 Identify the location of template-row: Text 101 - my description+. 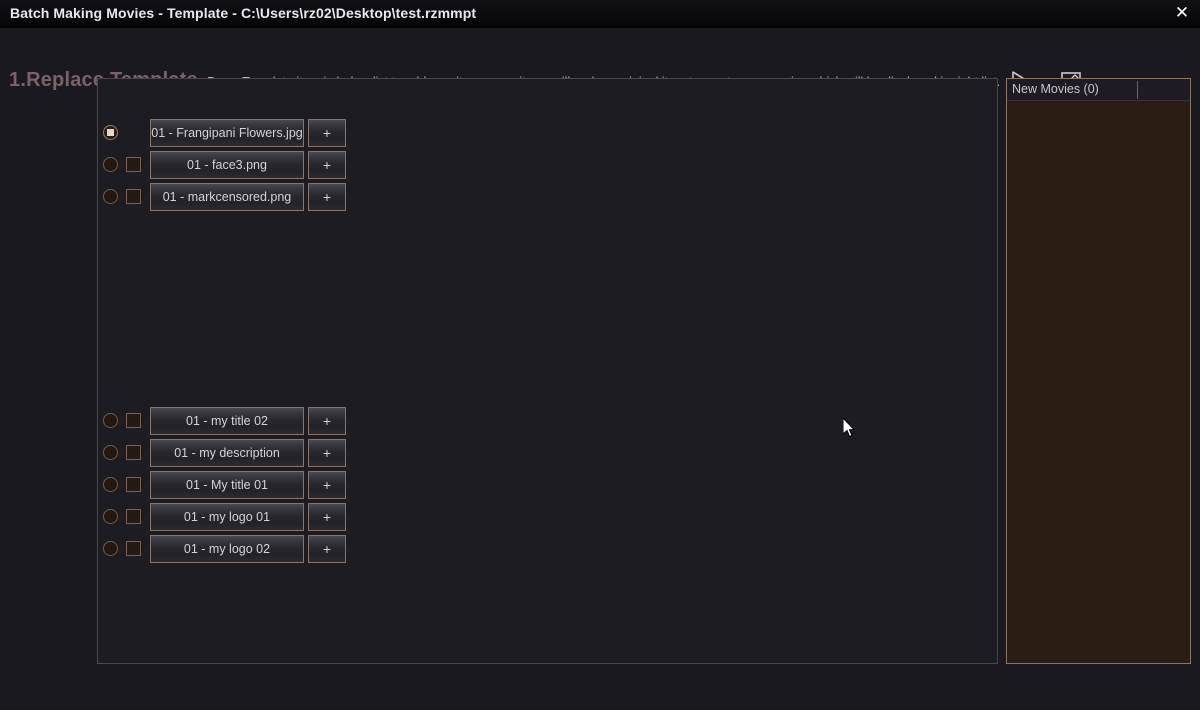
(500, 453).